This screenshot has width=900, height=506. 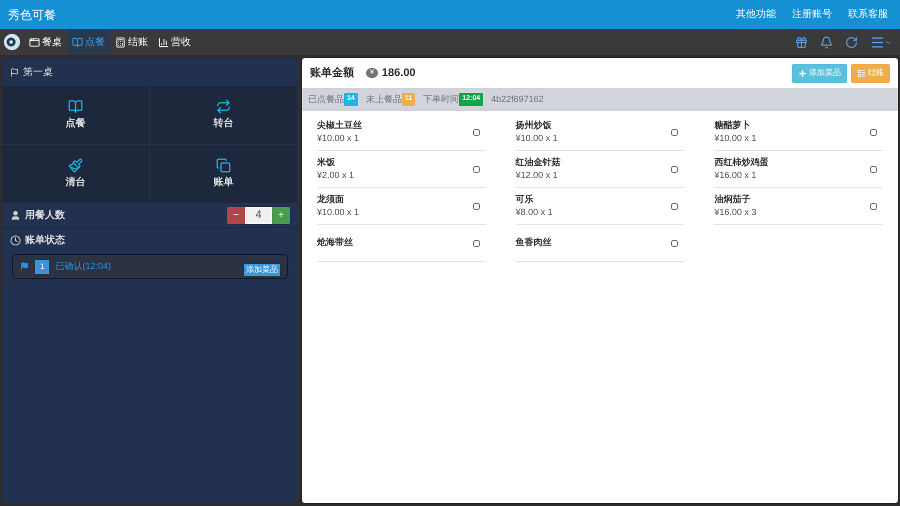 I want to click on stat-label: 未上餐品, so click(x=384, y=99).